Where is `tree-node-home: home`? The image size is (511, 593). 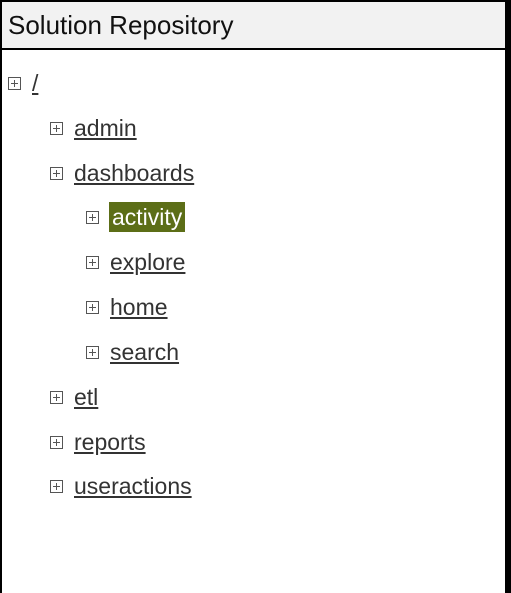
tree-node-home: home is located at coordinates (127, 307).